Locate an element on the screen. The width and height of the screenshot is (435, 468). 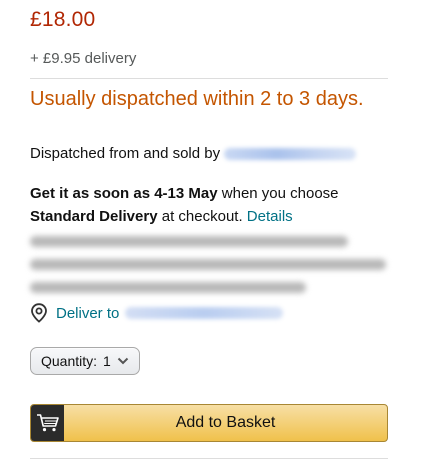
eta-prefix: Get it as soon as is located at coordinates (90, 193).